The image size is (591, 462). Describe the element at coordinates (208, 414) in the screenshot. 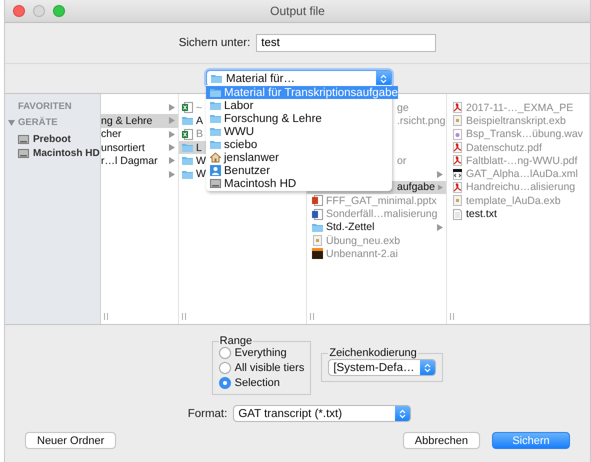

I see `format-label: Format:` at that location.